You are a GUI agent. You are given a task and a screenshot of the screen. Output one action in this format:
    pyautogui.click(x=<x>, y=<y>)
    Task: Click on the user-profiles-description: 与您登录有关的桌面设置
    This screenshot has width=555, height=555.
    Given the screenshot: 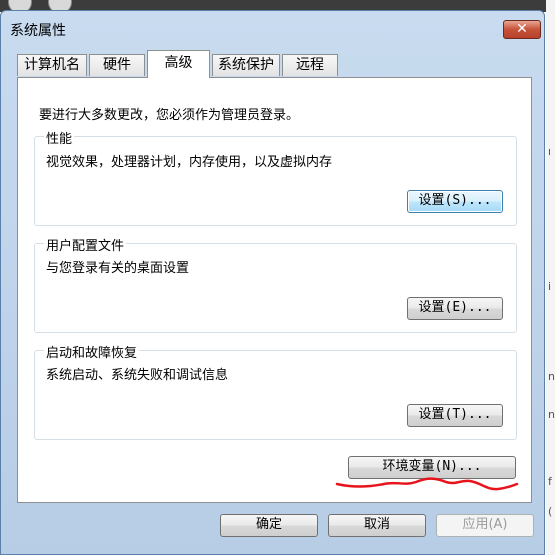 What is the action you would take?
    pyautogui.click(x=118, y=268)
    